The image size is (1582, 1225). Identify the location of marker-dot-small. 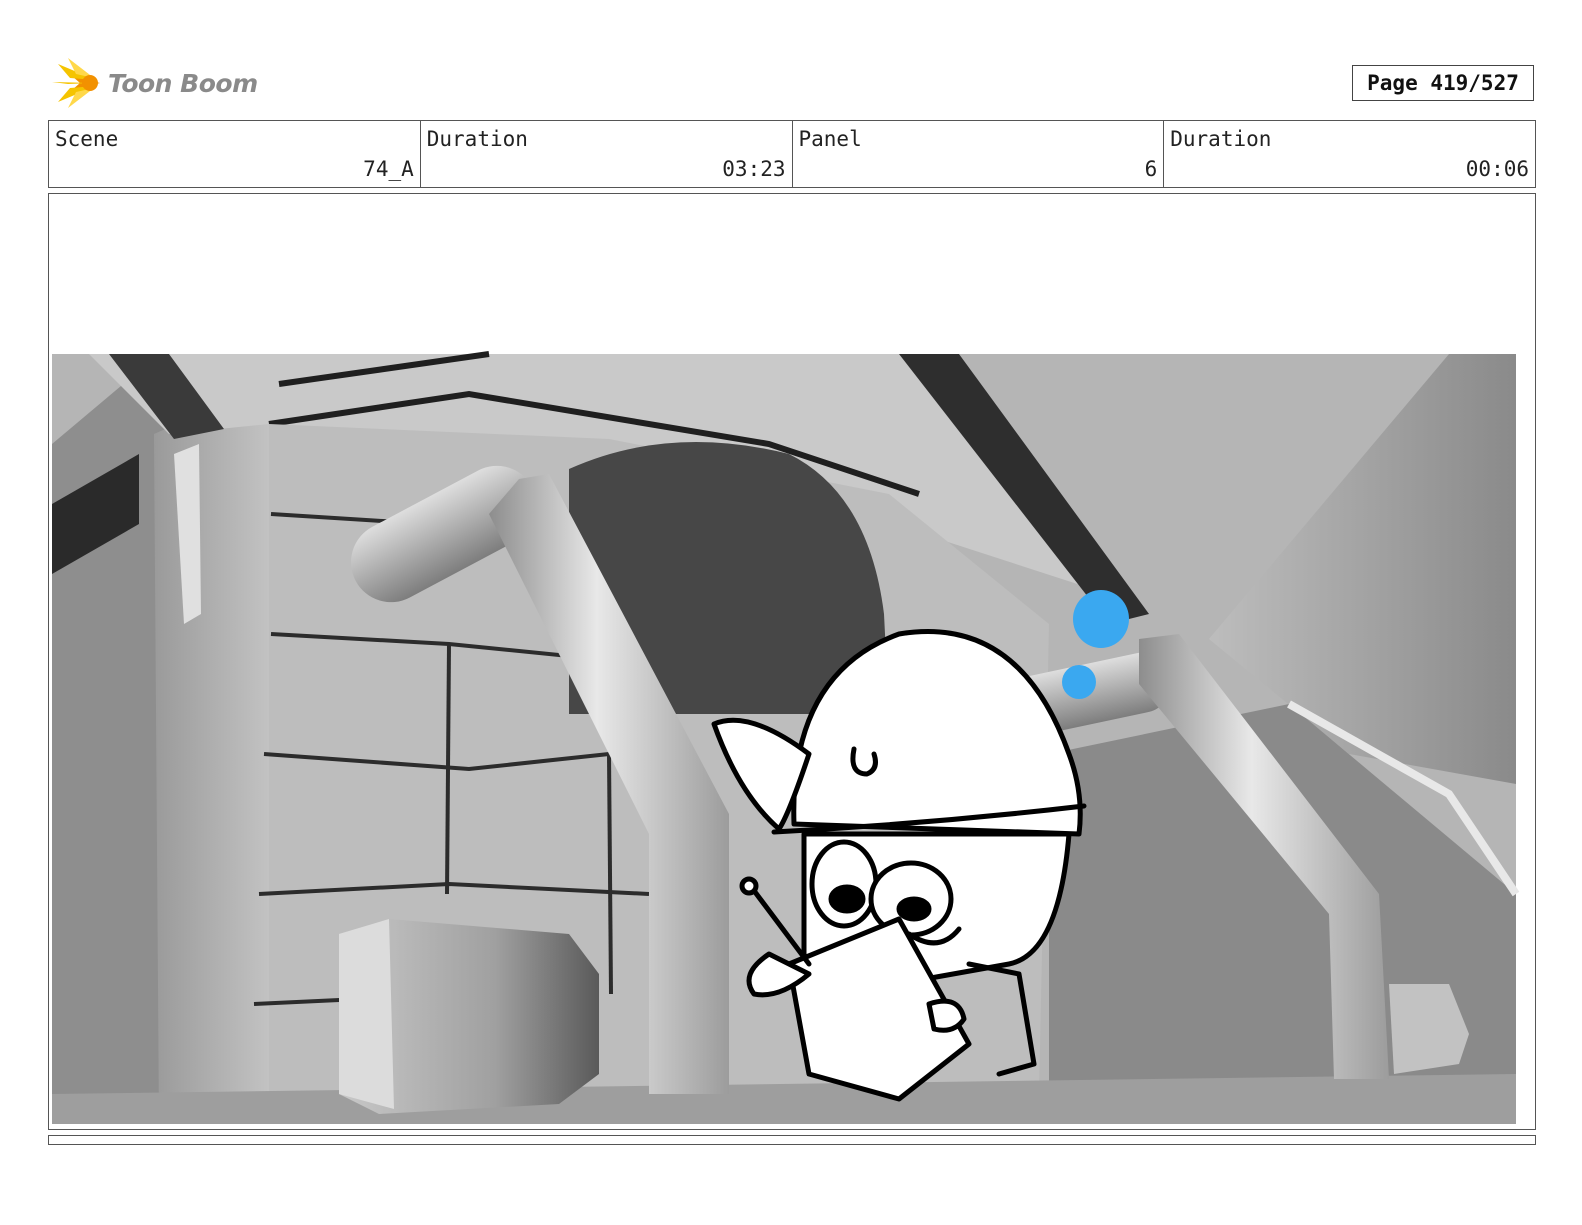
(1079, 682).